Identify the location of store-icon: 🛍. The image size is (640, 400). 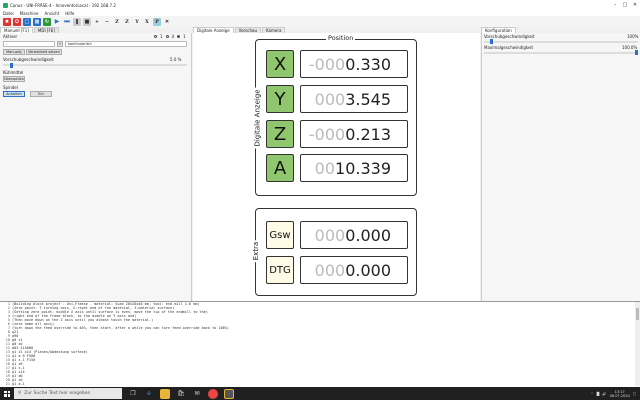
(181, 394).